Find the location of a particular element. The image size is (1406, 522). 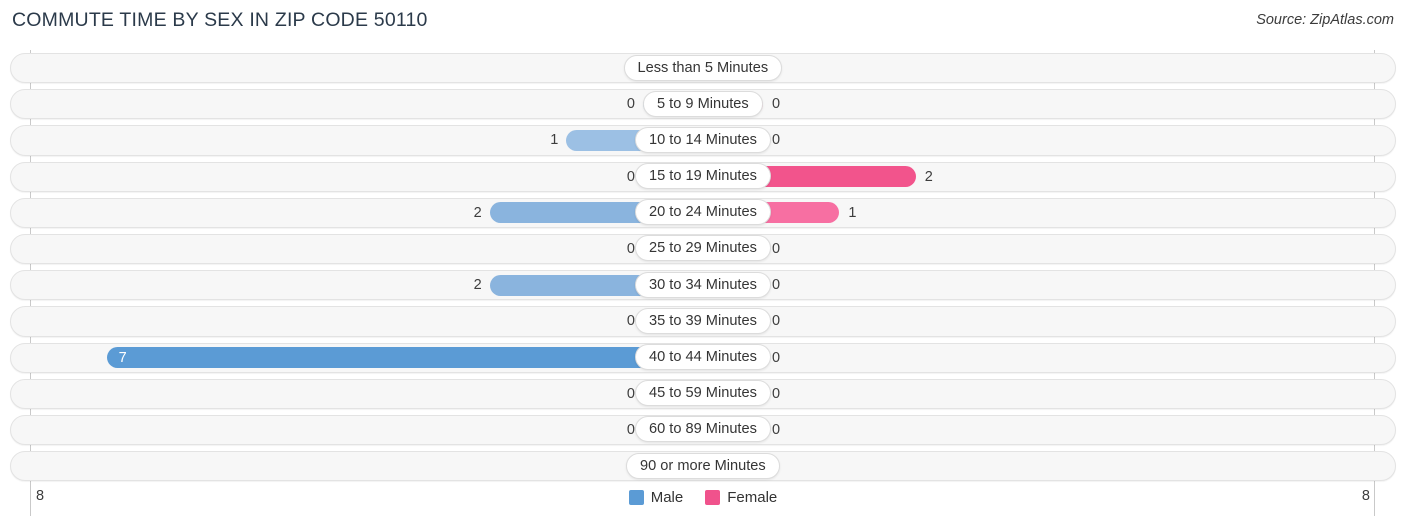

bar-value-male: 7 is located at coordinates (122, 357).